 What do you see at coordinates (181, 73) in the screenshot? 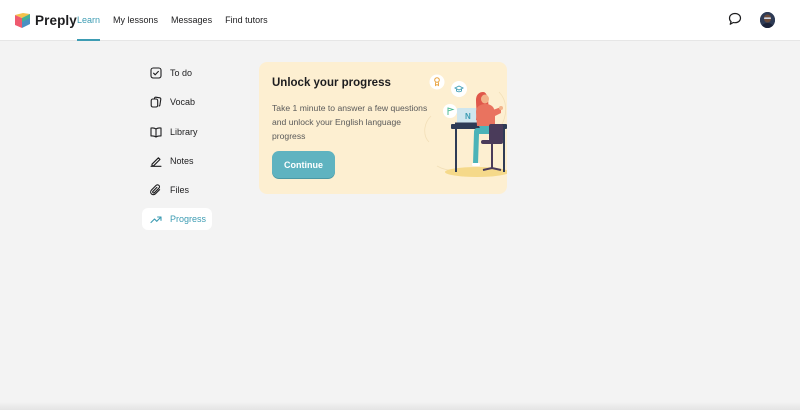
I see `sidebar-item-label: To do` at bounding box center [181, 73].